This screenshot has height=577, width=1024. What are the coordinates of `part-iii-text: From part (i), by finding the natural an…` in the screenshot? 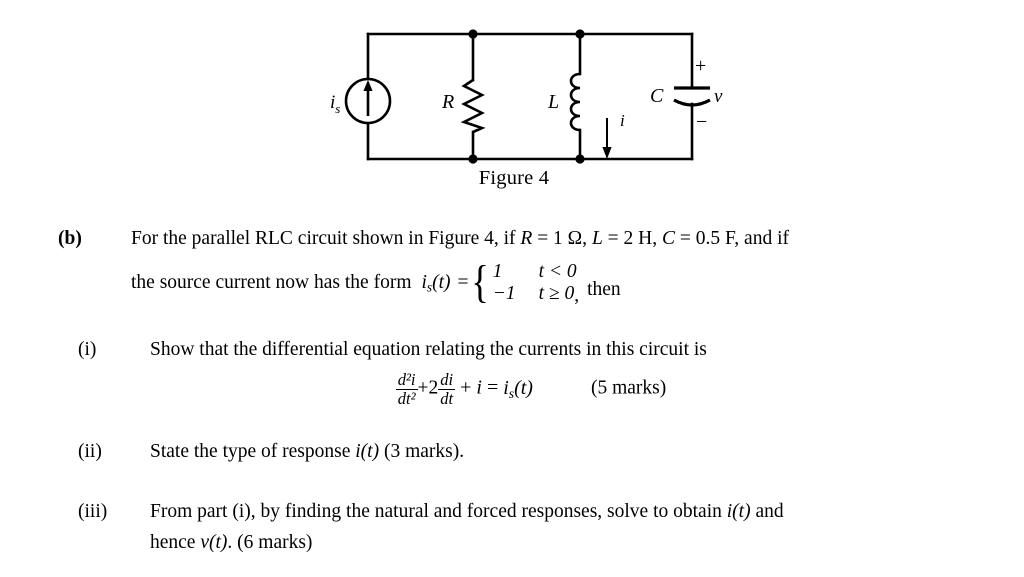 It's located at (587, 527).